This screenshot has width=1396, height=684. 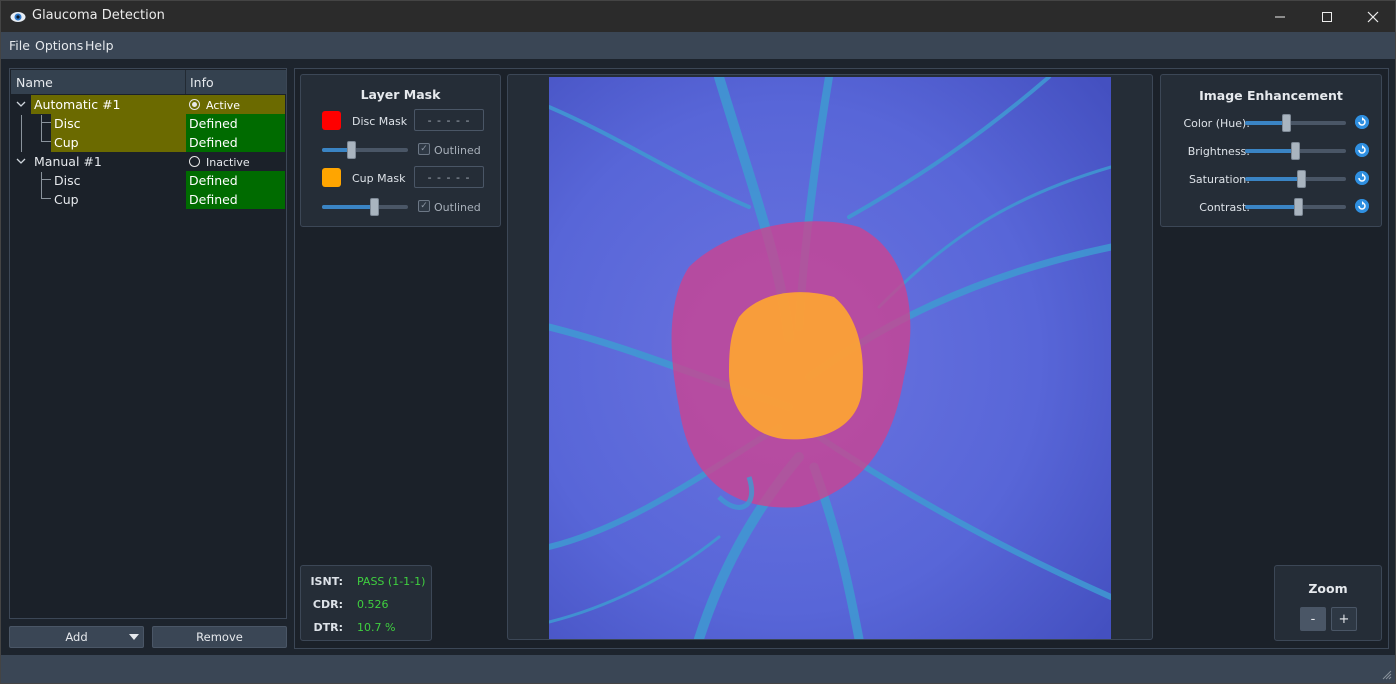 I want to click on close-icon, so click(x=1373, y=16).